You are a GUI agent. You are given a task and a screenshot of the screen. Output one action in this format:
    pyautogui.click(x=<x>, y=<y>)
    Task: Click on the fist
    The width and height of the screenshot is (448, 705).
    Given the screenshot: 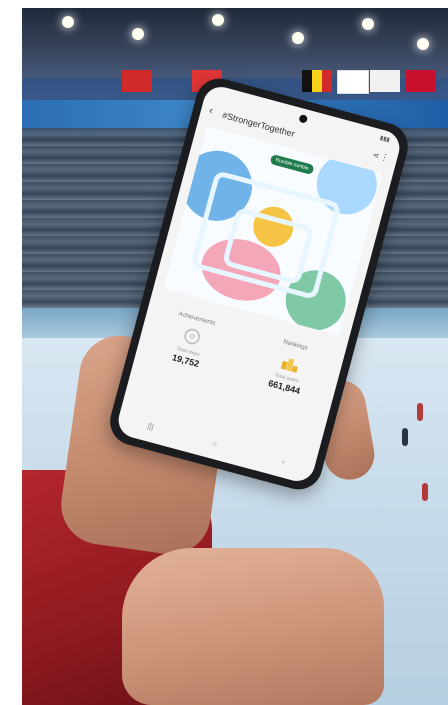 What is the action you would take?
    pyautogui.click(x=253, y=626)
    